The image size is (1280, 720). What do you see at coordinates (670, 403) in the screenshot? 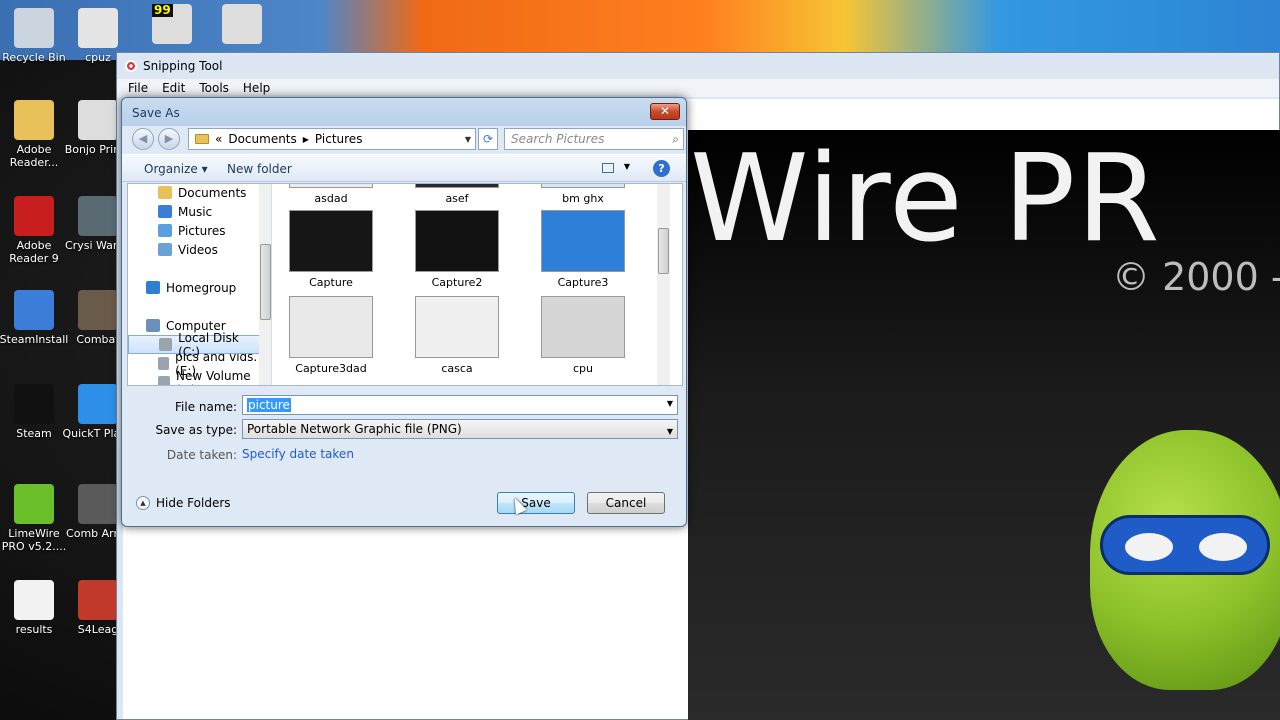
I see `file-name-dropdown-icon: ▼` at bounding box center [670, 403].